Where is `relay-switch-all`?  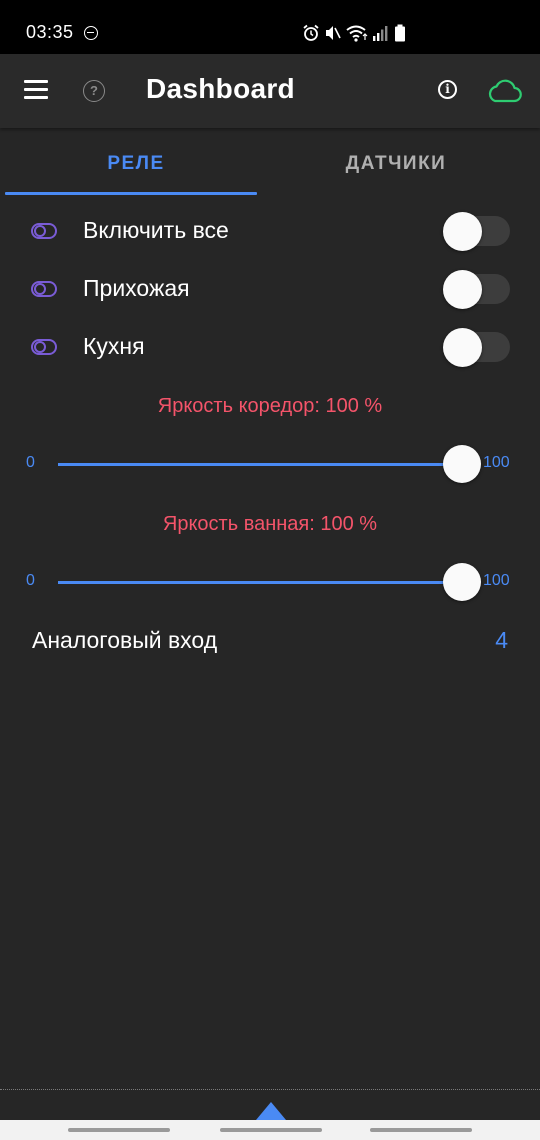 relay-switch-all is located at coordinates (476, 231).